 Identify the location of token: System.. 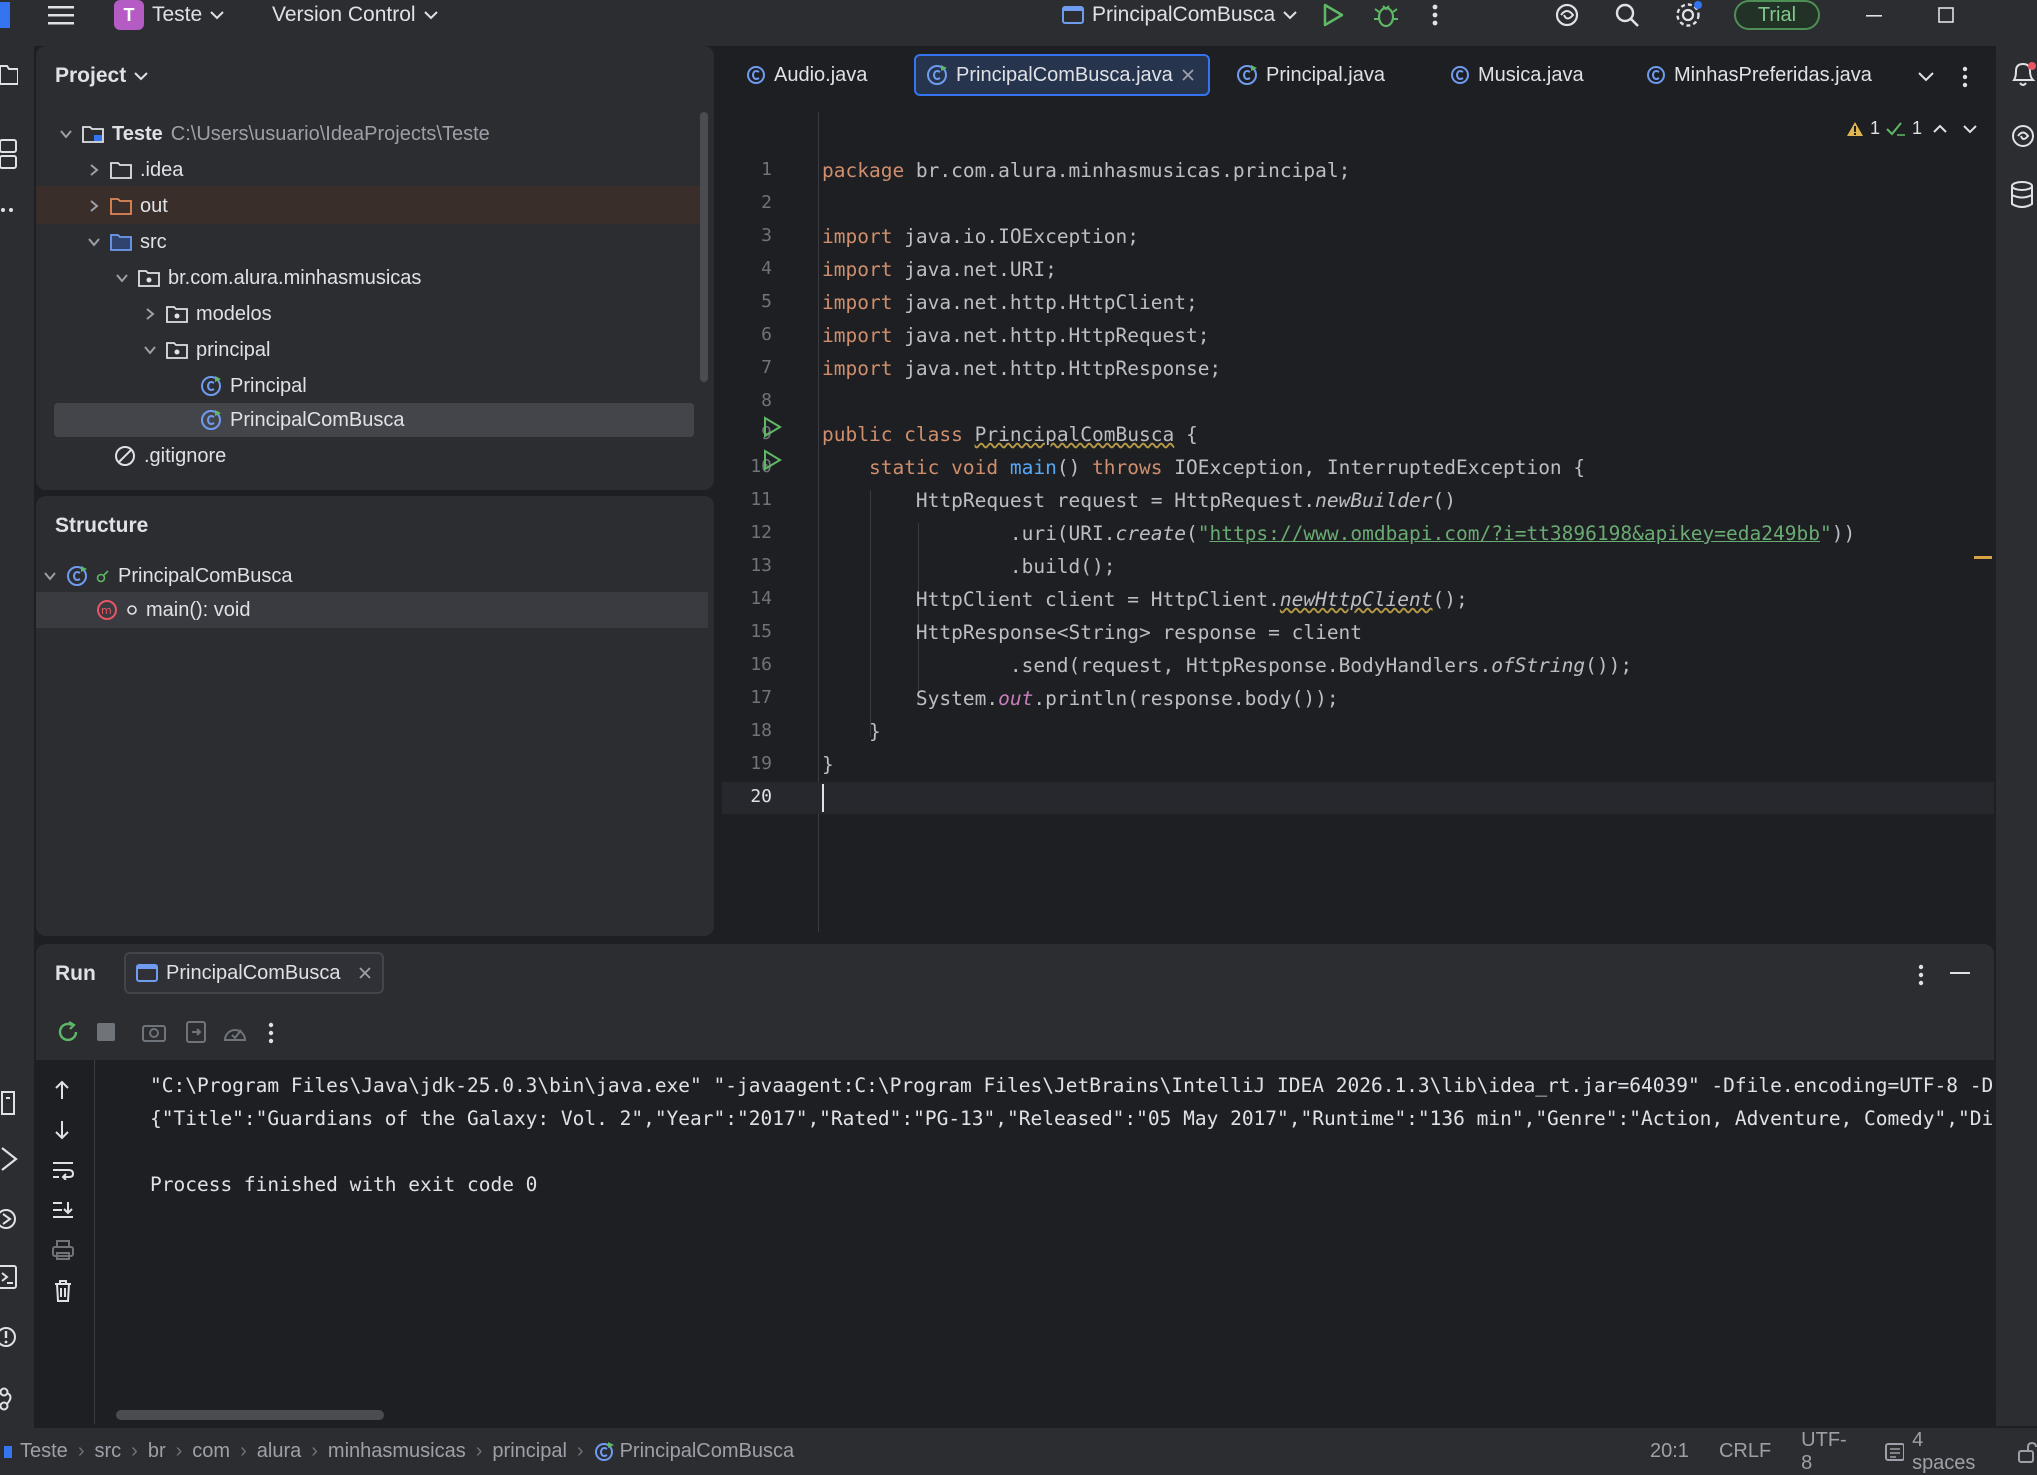
(957, 698).